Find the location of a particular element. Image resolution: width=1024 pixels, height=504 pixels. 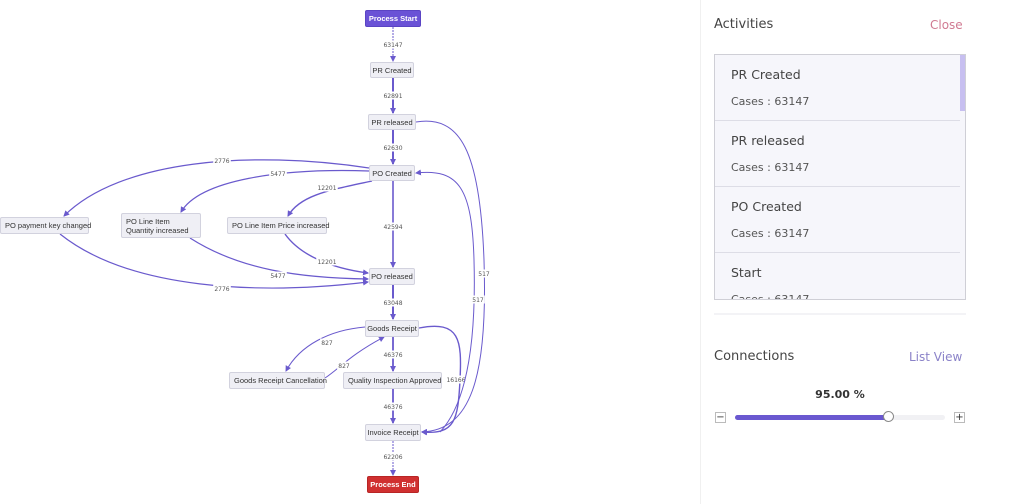

node-process-start: Process Start is located at coordinates (393, 18).